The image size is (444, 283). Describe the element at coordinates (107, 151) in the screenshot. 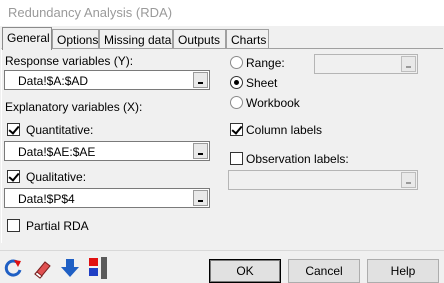

I see `quantitative-field: Data!$AE:$AE` at that location.